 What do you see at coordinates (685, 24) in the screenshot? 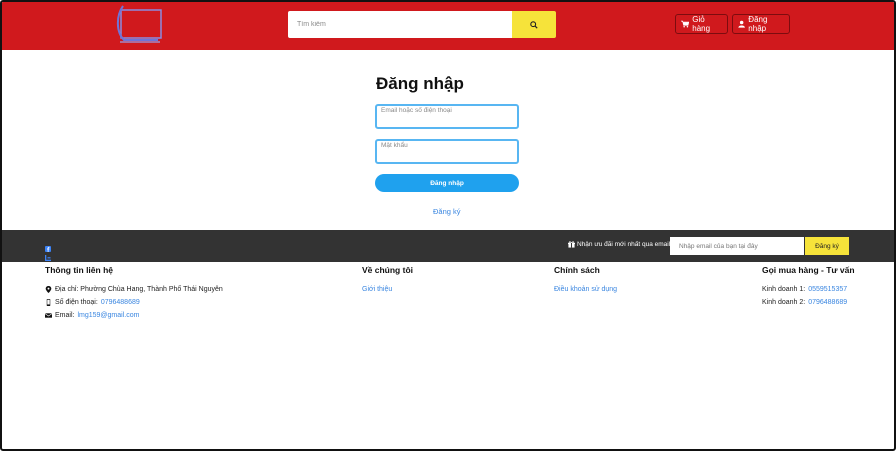
I see `cart-icon` at bounding box center [685, 24].